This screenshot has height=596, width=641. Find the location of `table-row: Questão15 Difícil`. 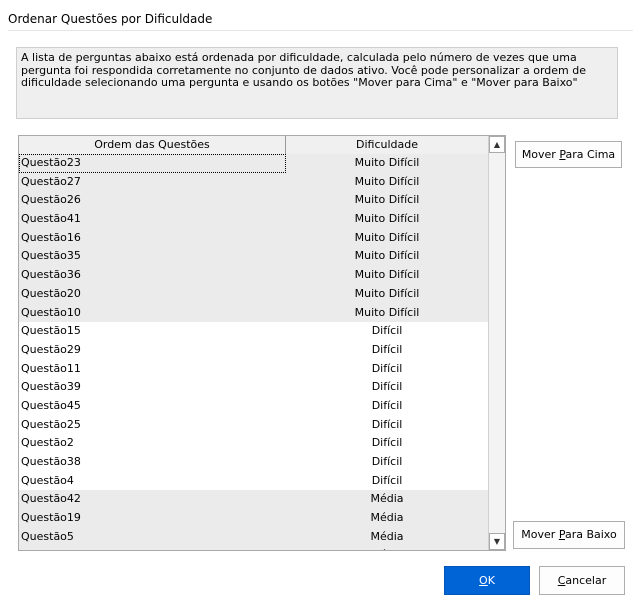

table-row: Questão15 Difícil is located at coordinates (253, 331).